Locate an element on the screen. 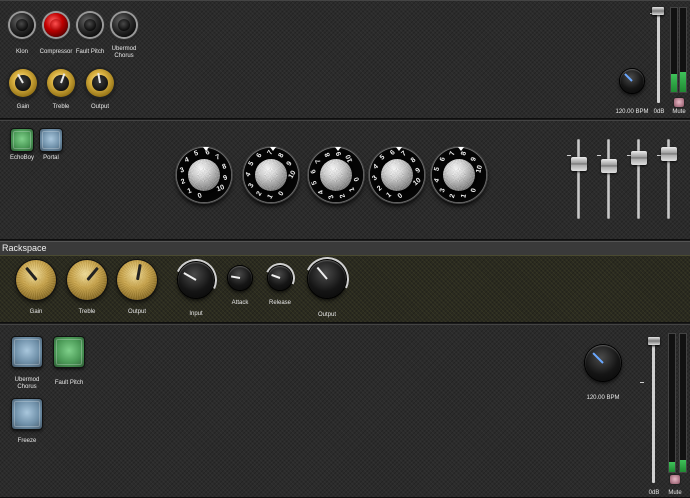  fault-pitch-label: Fault Pitch is located at coordinates (90, 52).